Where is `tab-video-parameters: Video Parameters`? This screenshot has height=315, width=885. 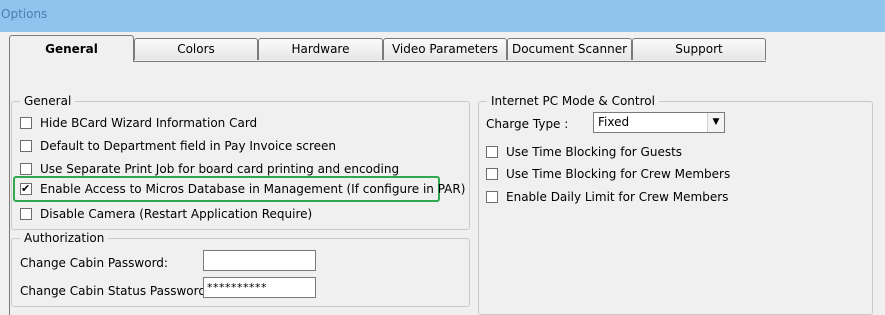
tab-video-parameters: Video Parameters is located at coordinates (445, 49).